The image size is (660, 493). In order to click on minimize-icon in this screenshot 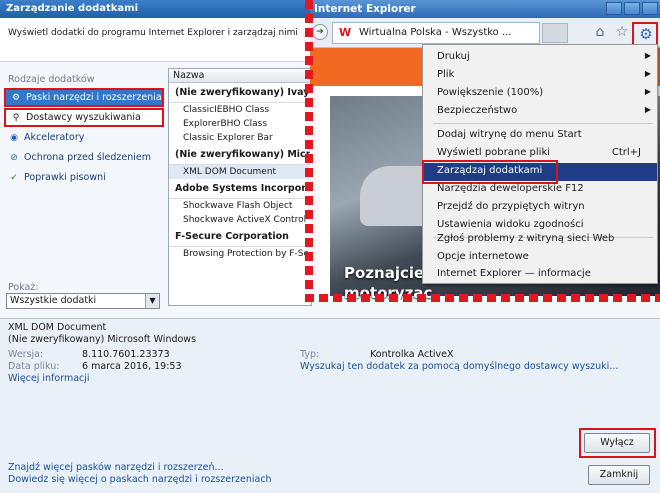, I will do `click(614, 8)`.